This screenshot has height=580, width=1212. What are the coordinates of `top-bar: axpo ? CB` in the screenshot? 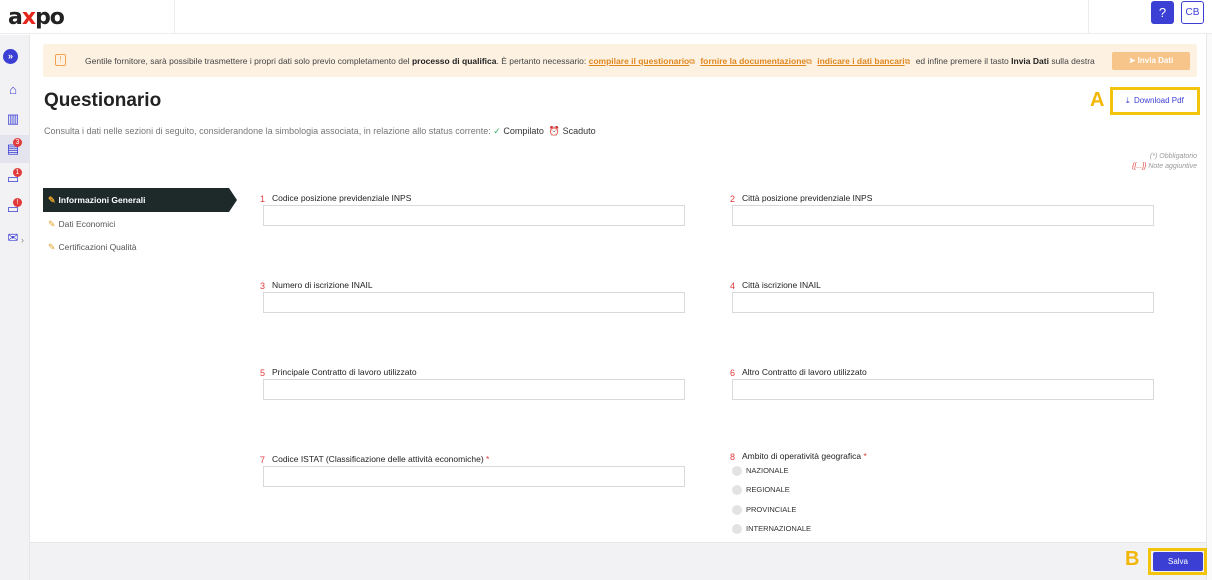 It's located at (606, 17).